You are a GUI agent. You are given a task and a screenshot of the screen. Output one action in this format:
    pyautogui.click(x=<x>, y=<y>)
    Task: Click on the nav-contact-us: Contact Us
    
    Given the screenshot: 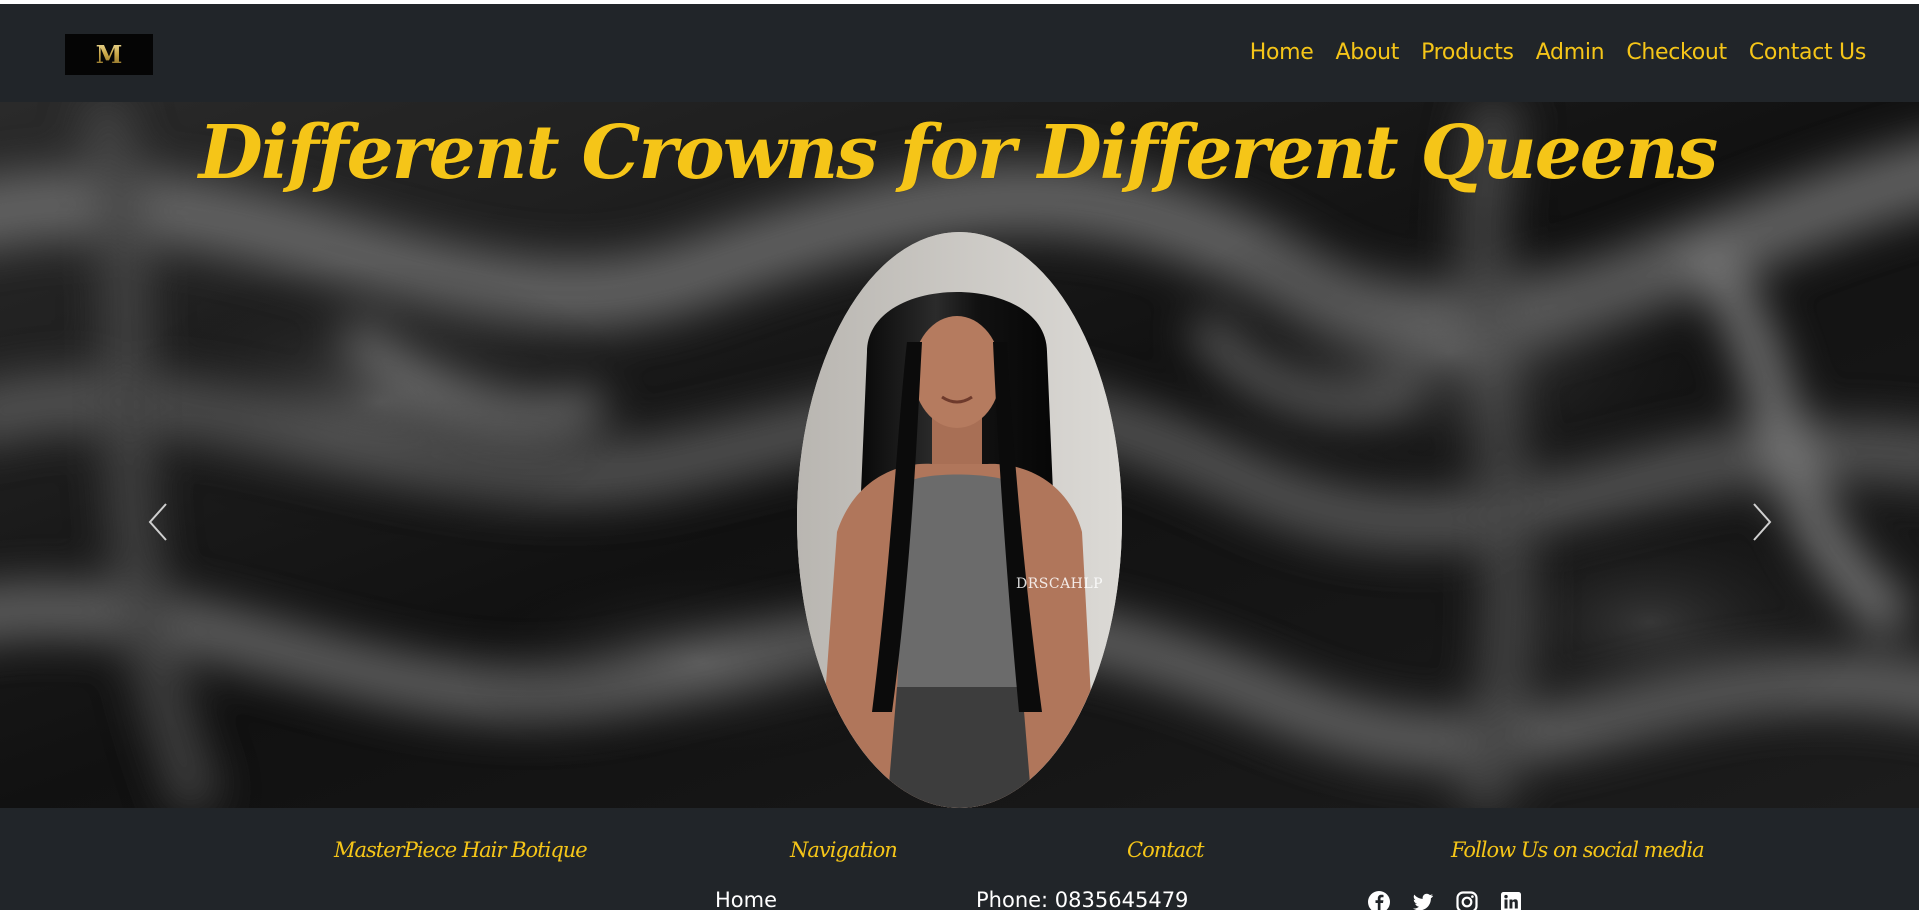 What is the action you would take?
    pyautogui.click(x=1807, y=52)
    